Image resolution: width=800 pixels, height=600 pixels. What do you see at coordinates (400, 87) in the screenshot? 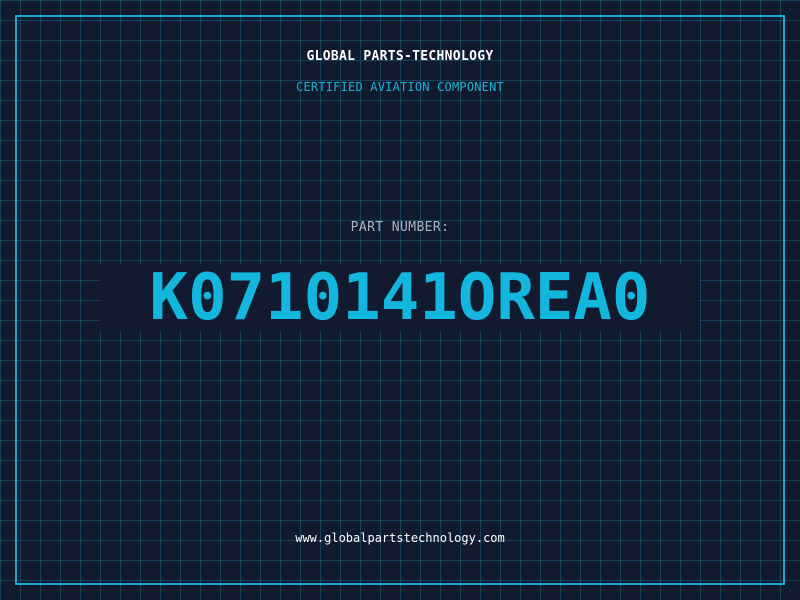
I see `certification-tagline: CERTIFIED AVIATION COMPONENT` at bounding box center [400, 87].